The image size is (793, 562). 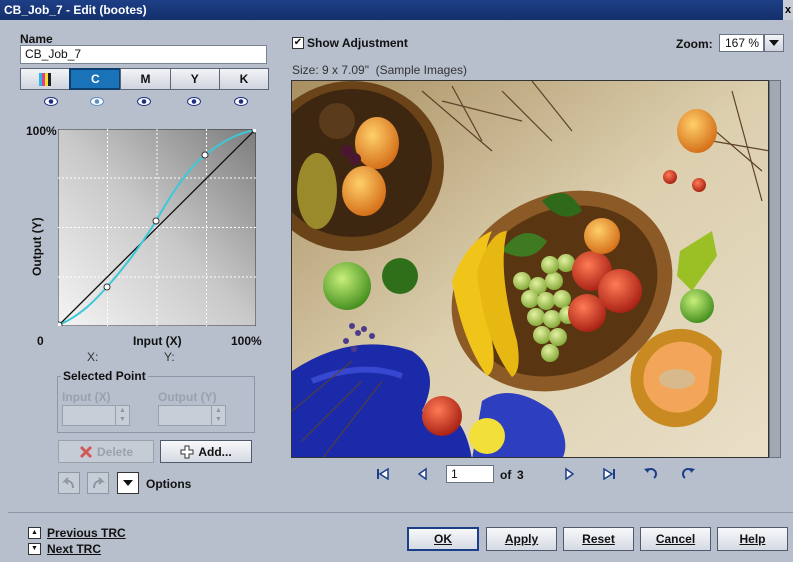 I want to click on channel-tabs: C M Y K, so click(x=145, y=79).